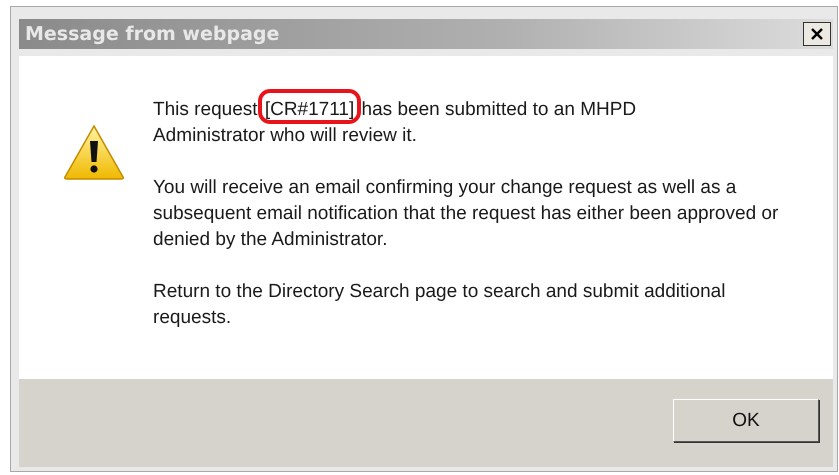  I want to click on close-icon, so click(817, 34).